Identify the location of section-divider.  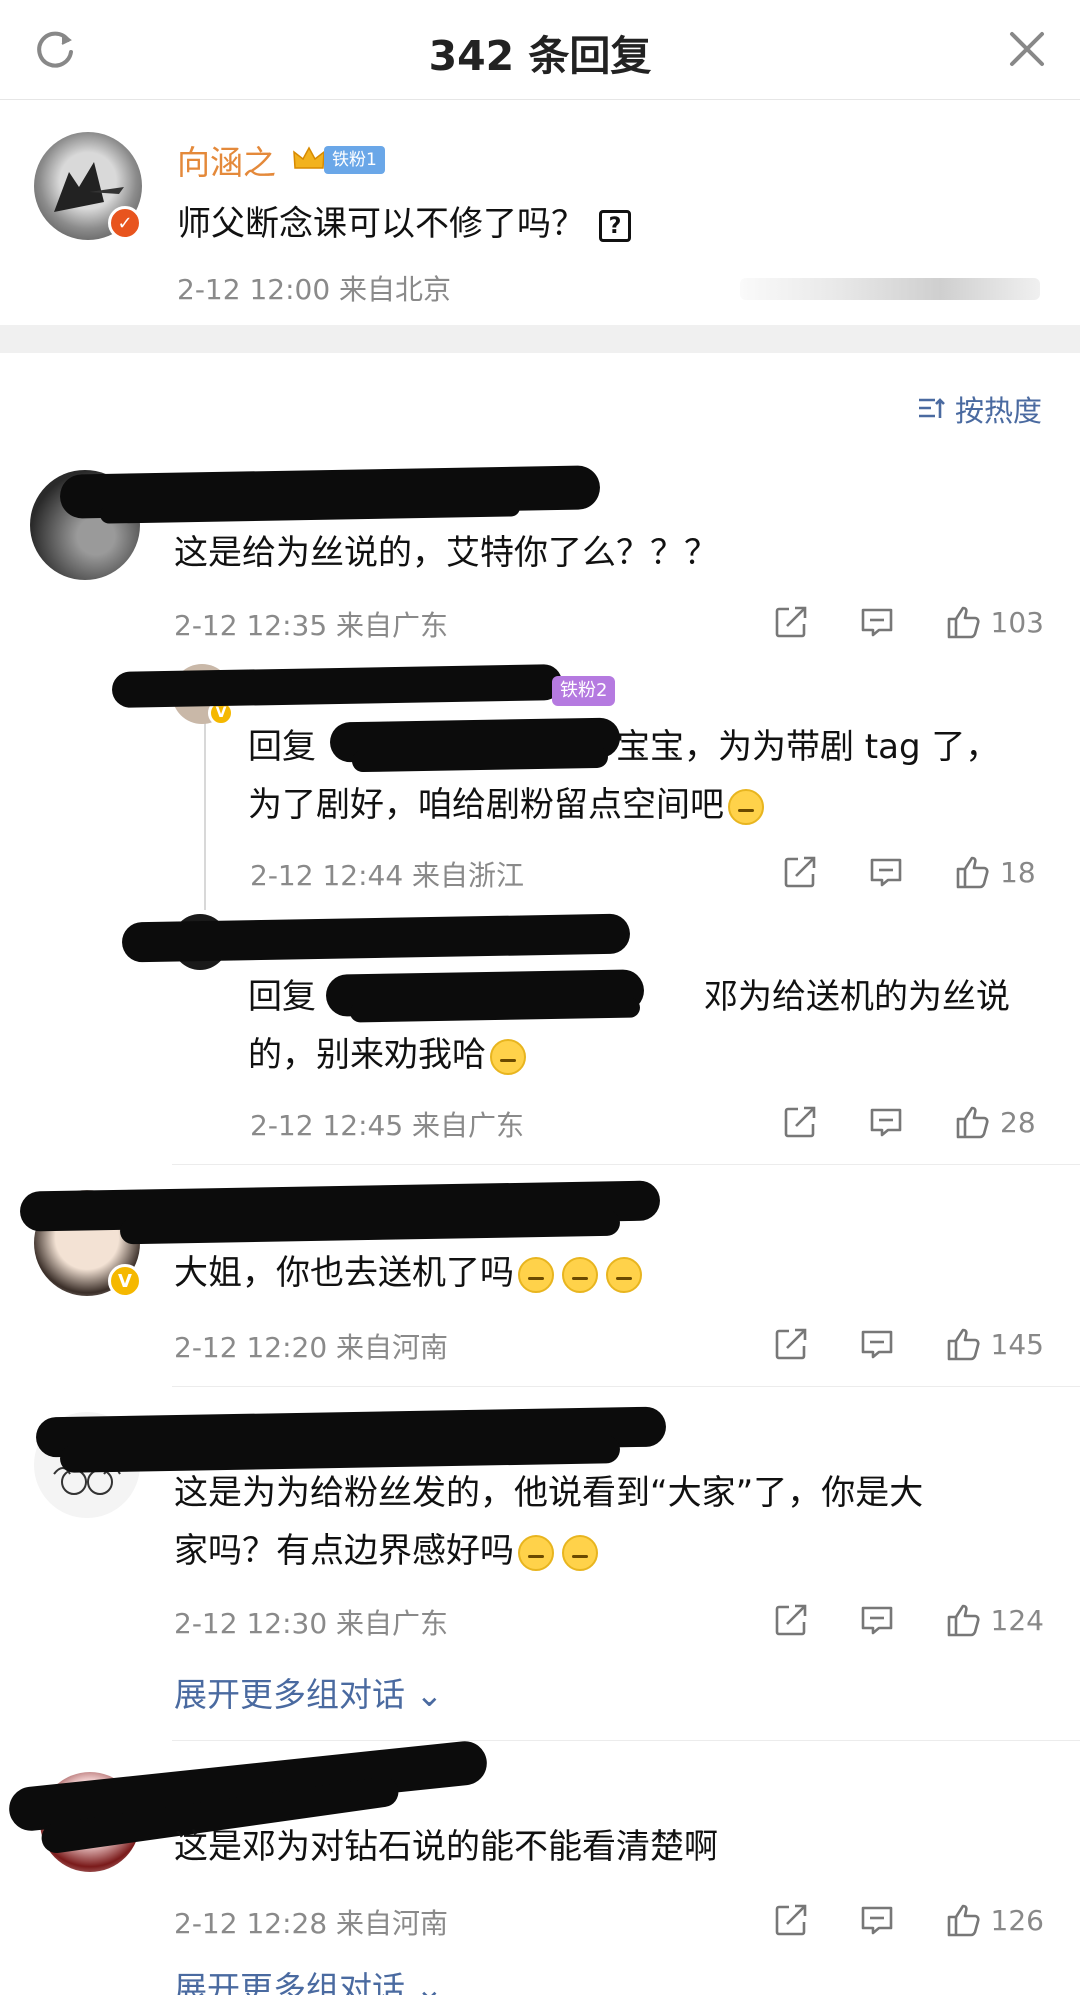
(540, 339).